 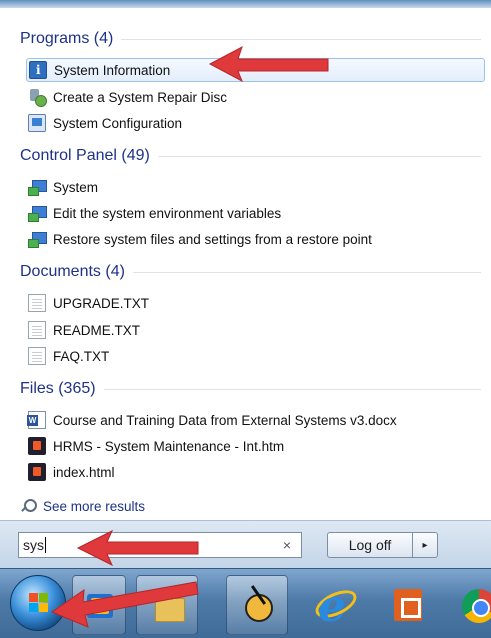 I want to click on word-document-icon, so click(x=36, y=420).